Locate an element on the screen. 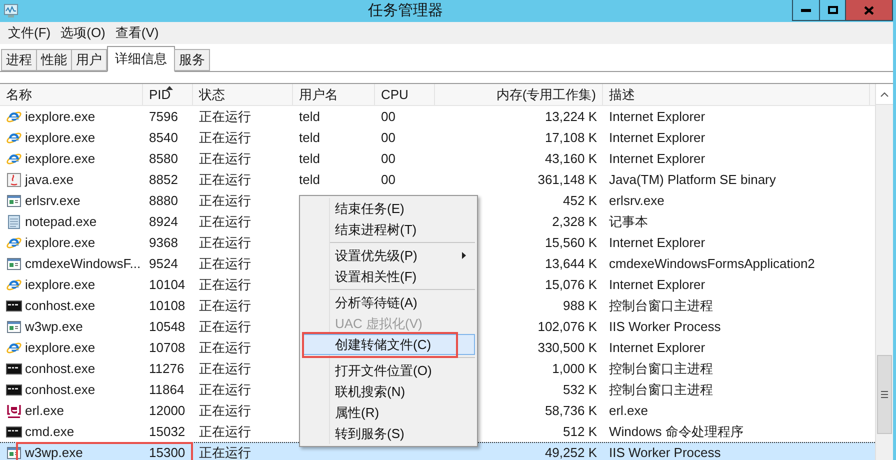 This screenshot has height=460, width=896. memory-cell-text: 988 K is located at coordinates (580, 305).